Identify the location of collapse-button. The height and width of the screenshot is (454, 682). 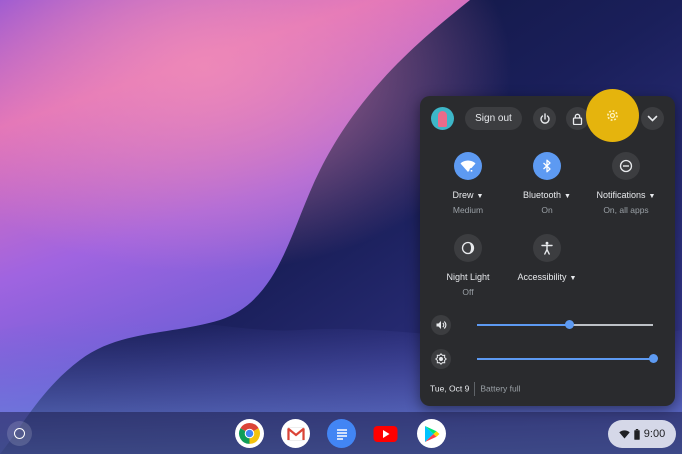
(652, 118).